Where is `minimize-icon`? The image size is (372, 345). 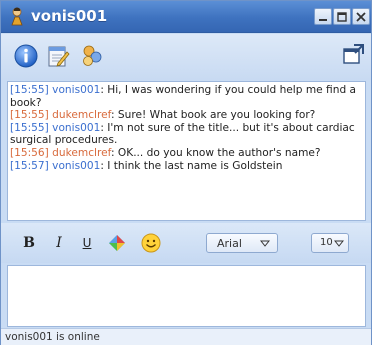
minimize-icon is located at coordinates (323, 17).